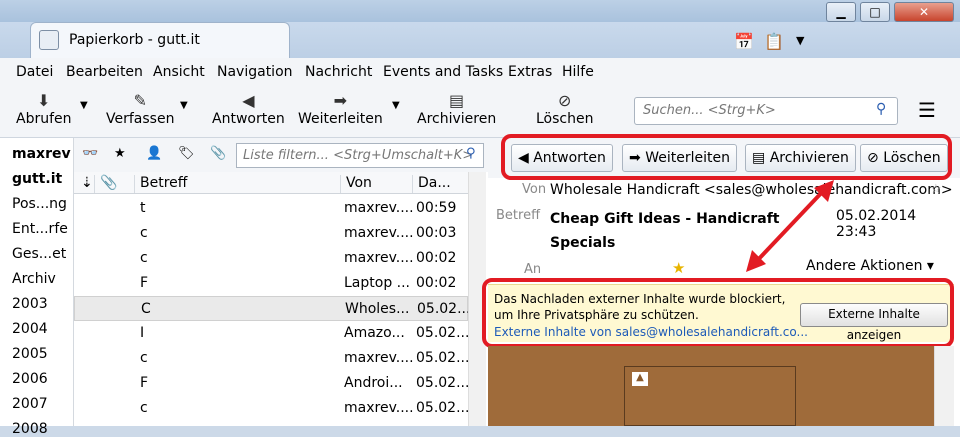 The image size is (960, 437). I want to click on subject-column: Betreff, so click(238, 184).